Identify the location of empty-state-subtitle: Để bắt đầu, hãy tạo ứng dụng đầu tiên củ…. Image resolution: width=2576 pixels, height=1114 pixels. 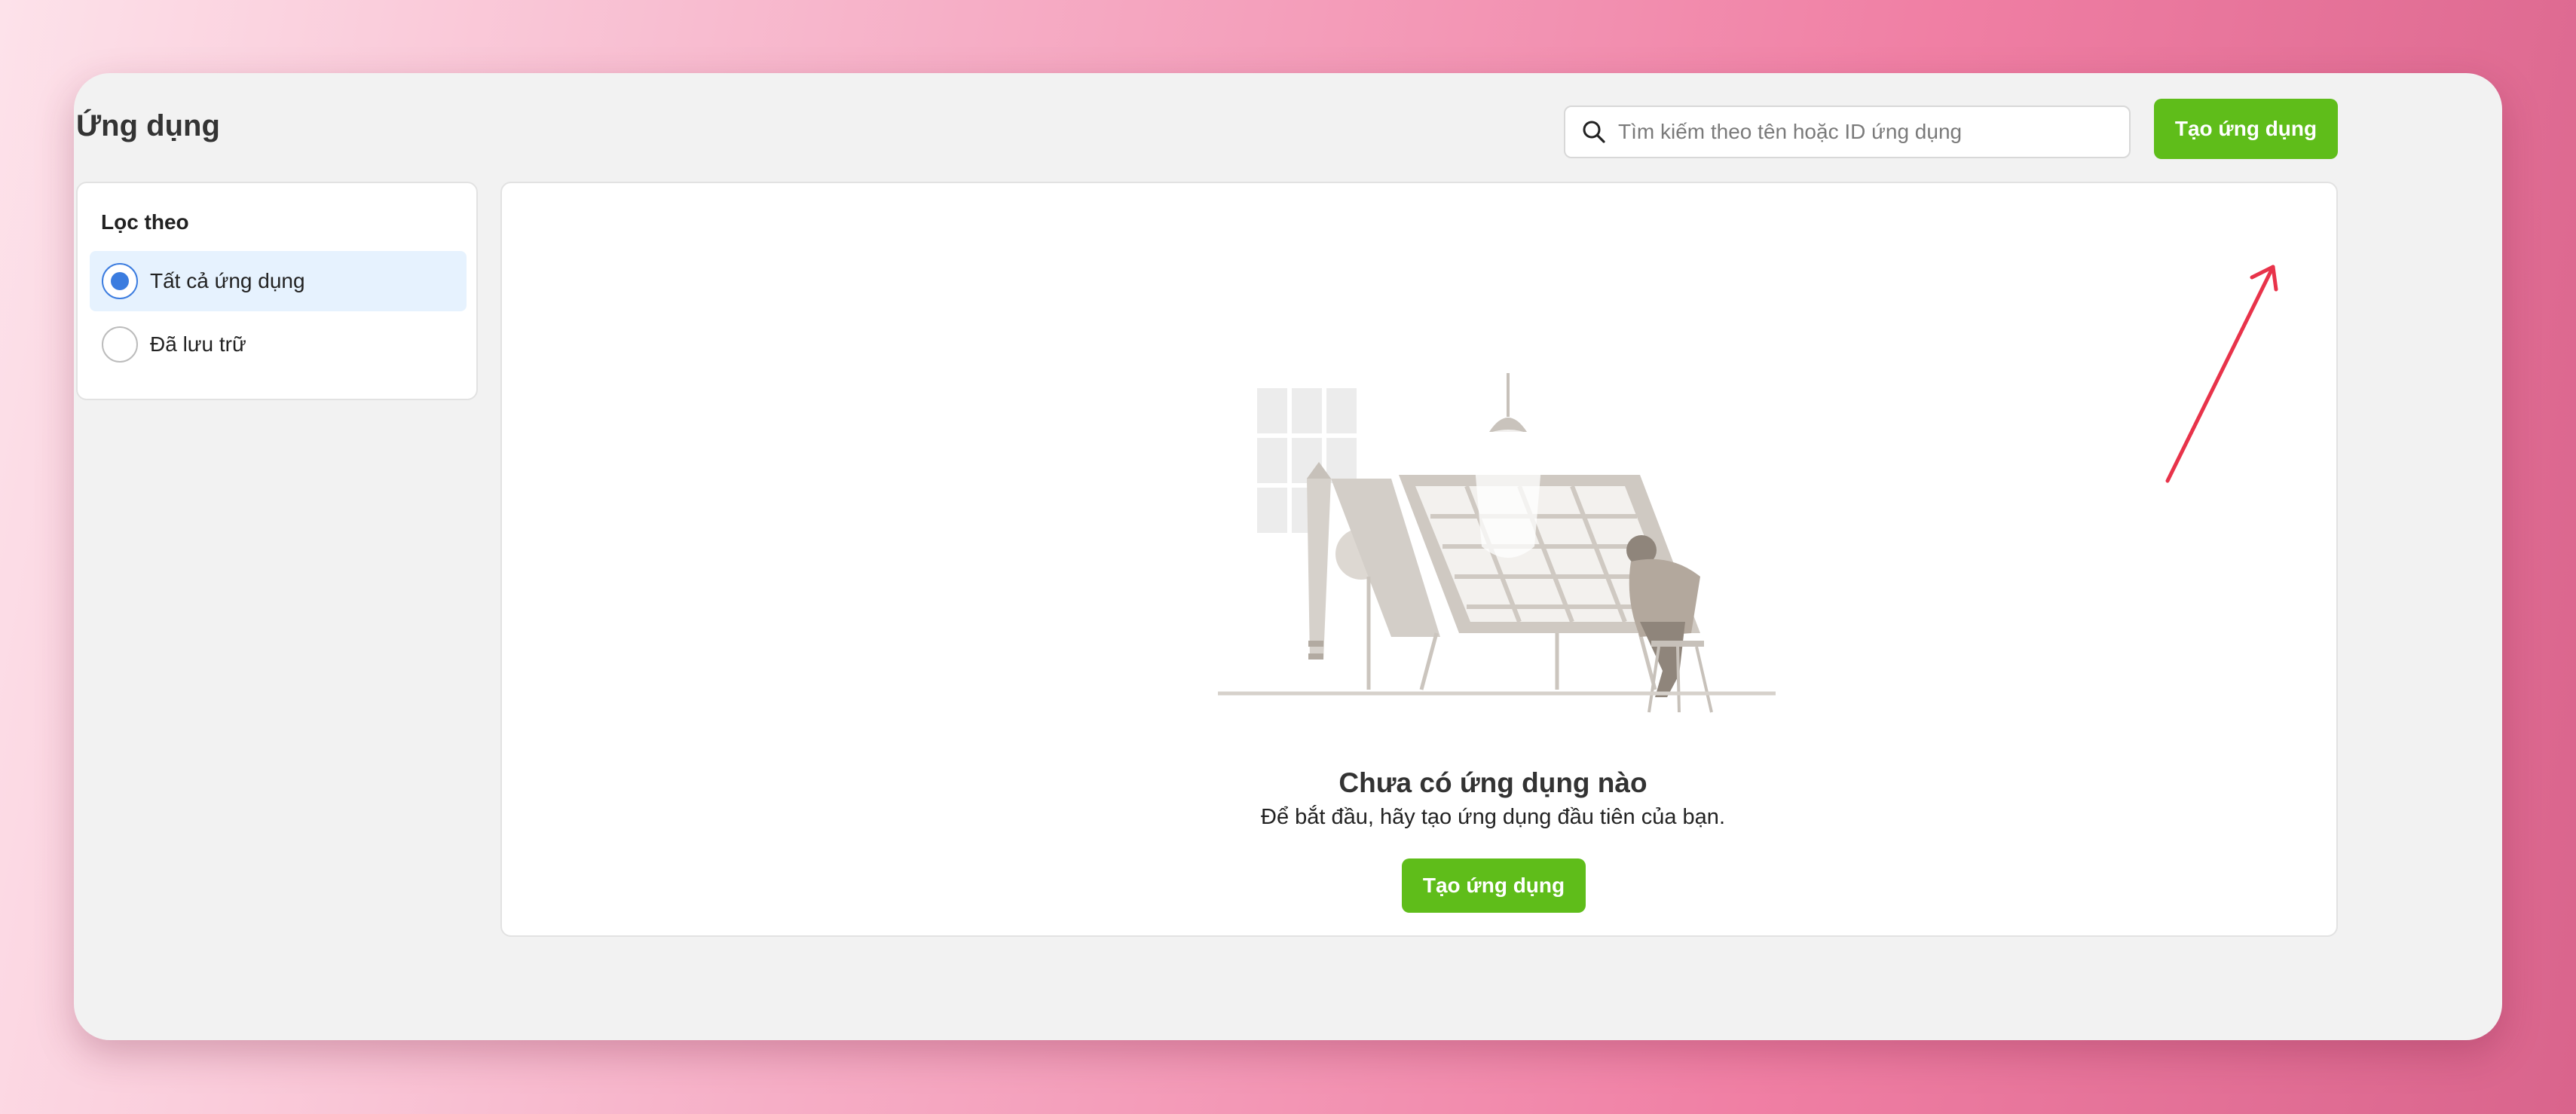
(1493, 817).